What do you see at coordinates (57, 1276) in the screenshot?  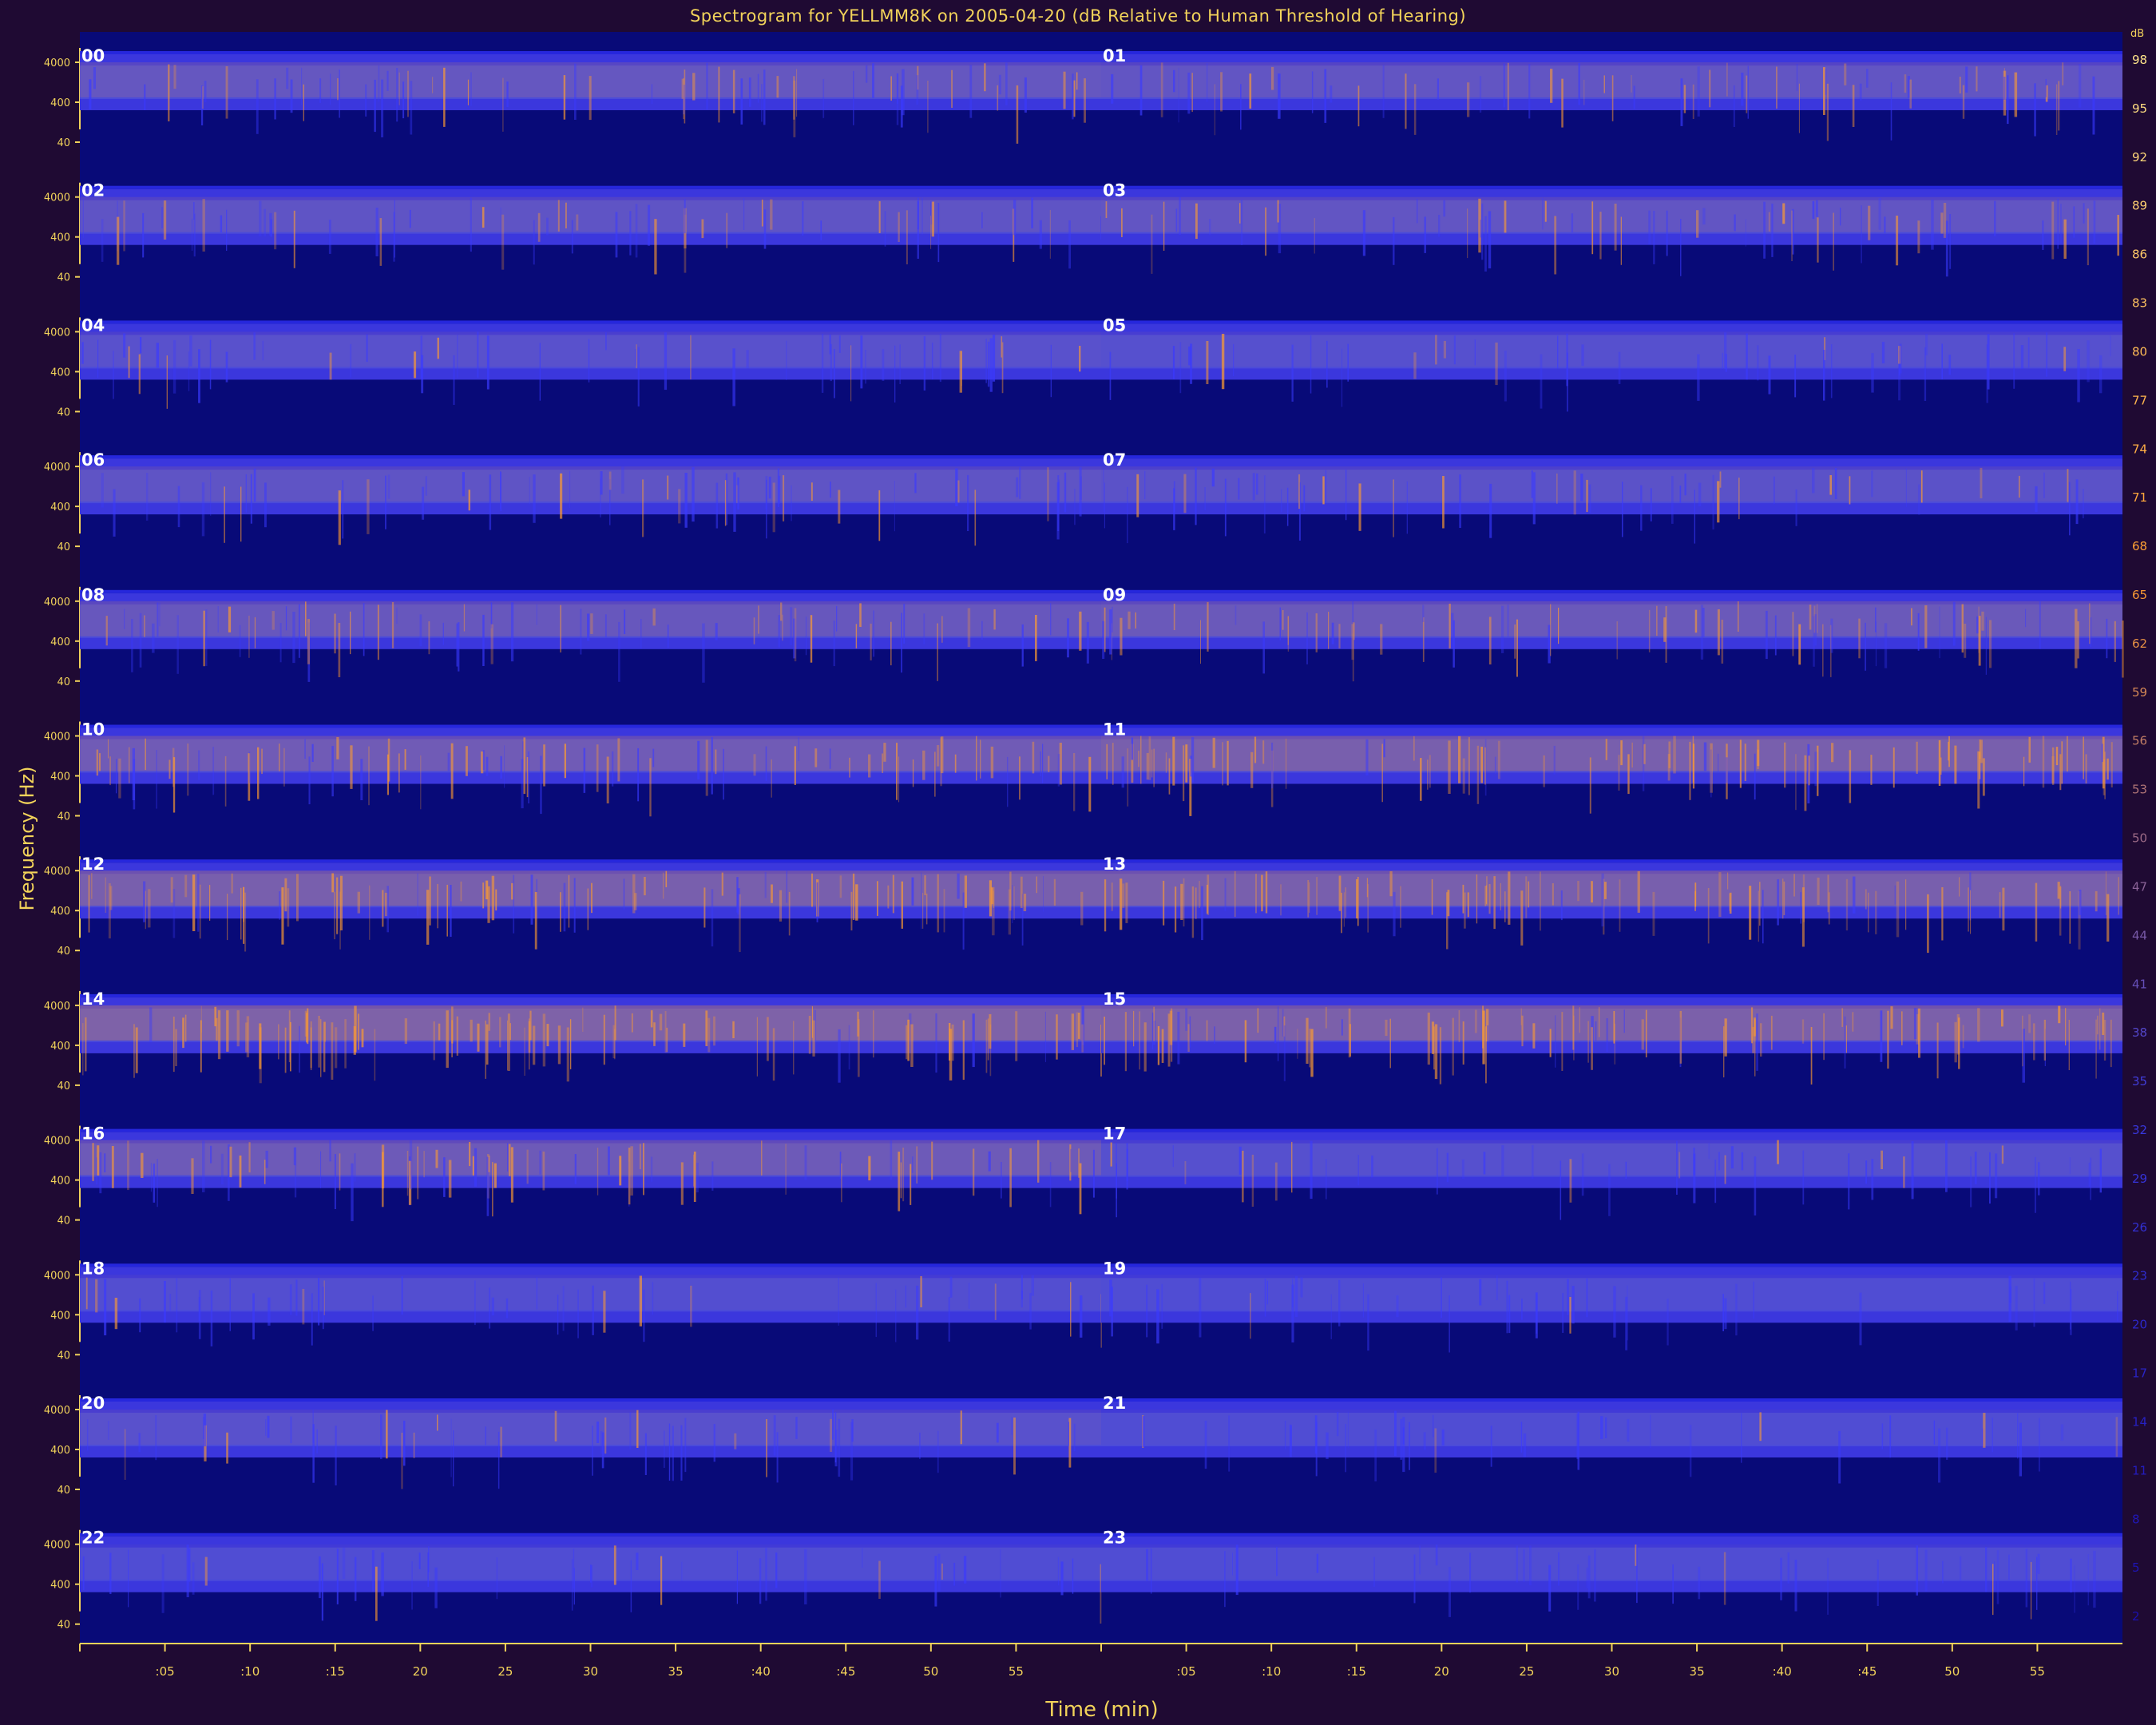 I see `freq-tick-label: 4000` at bounding box center [57, 1276].